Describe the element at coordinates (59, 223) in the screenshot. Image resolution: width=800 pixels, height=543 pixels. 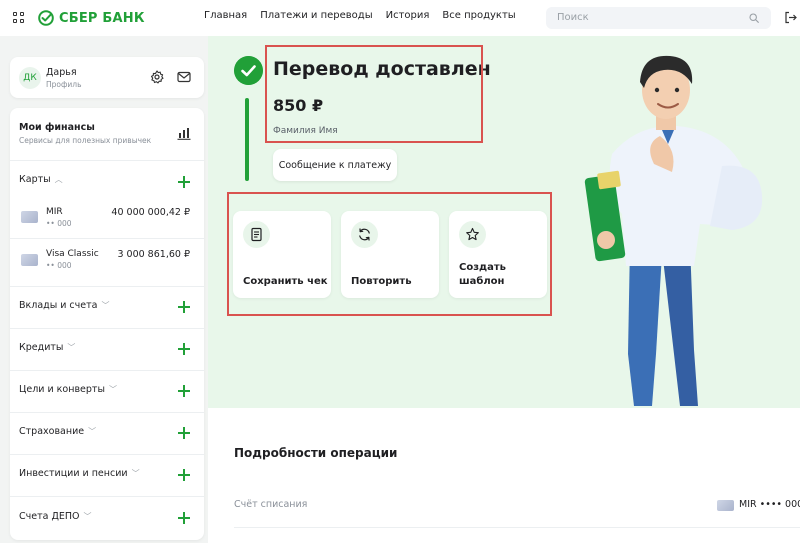
I see `card-number-mir: •• 000` at that location.